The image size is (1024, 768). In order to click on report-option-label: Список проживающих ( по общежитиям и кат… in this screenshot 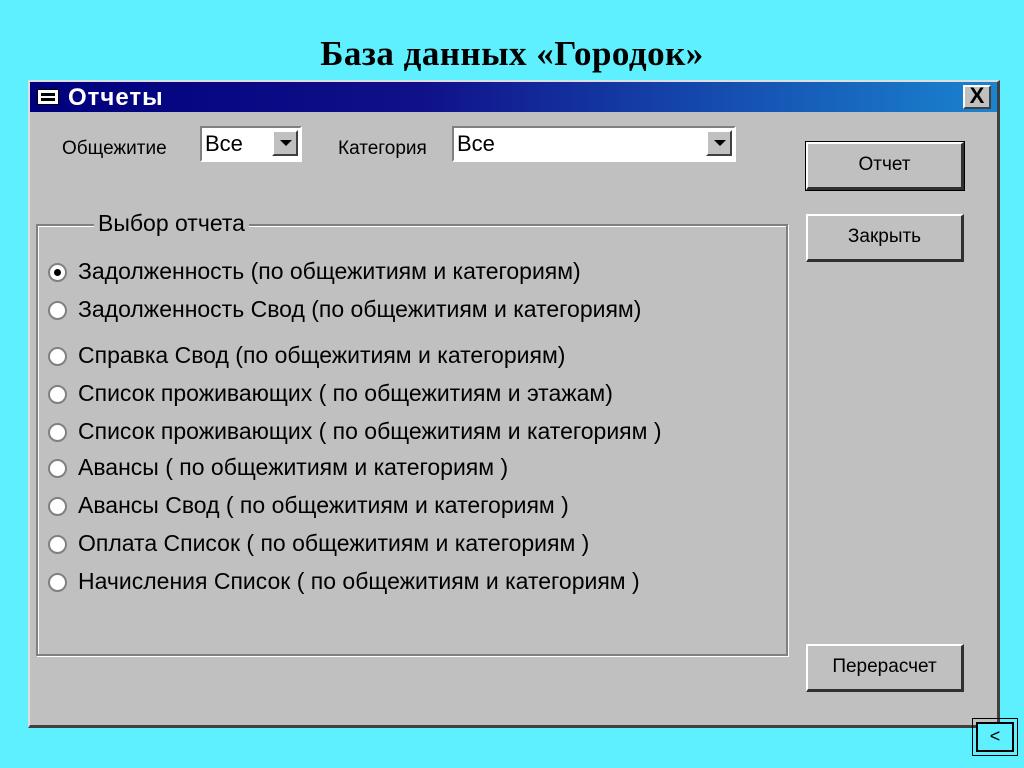, I will do `click(370, 431)`.